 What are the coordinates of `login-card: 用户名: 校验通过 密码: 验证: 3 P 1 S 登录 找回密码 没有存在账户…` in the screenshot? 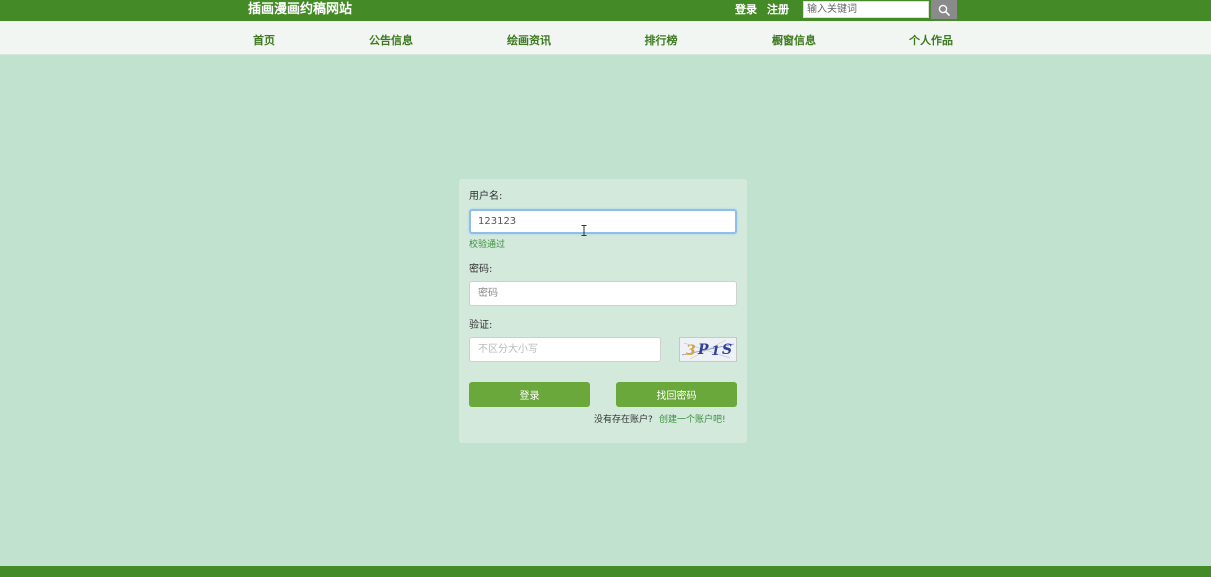 It's located at (603, 311).